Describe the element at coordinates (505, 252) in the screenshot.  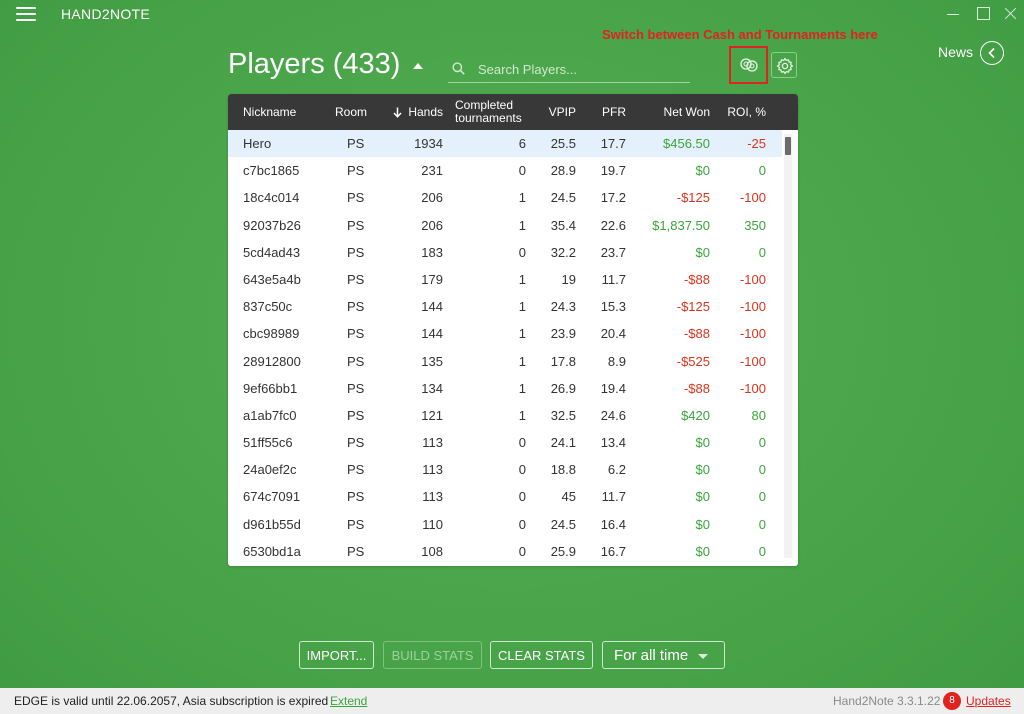
I see `table-row: 5cd4ad43 PS 183 0 32.2 23.7 $0 0` at that location.